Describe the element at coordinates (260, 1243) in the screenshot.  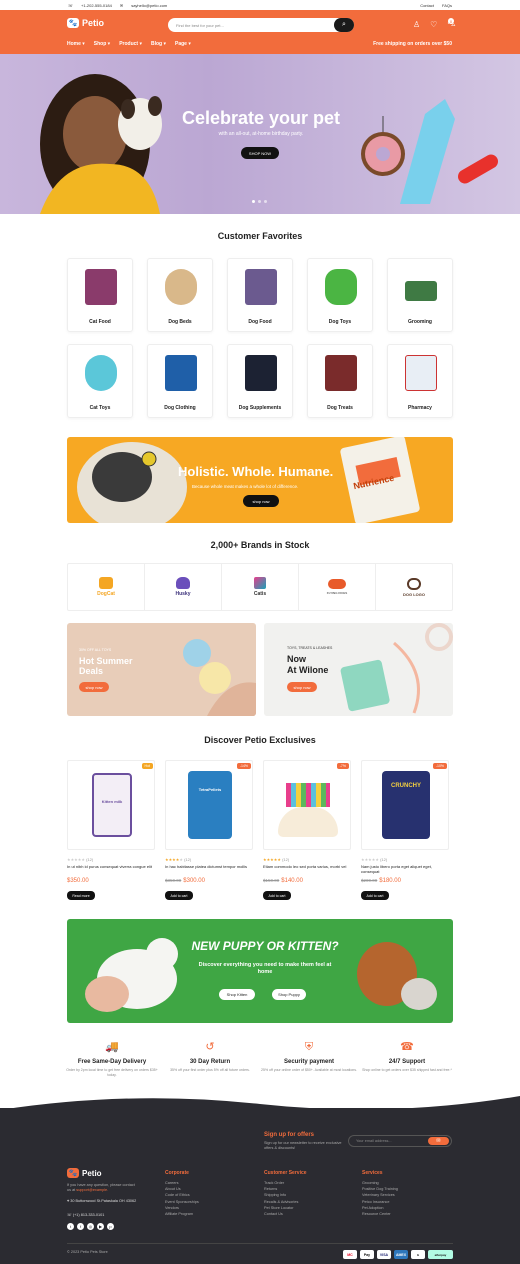
I see `footer-divider` at that location.